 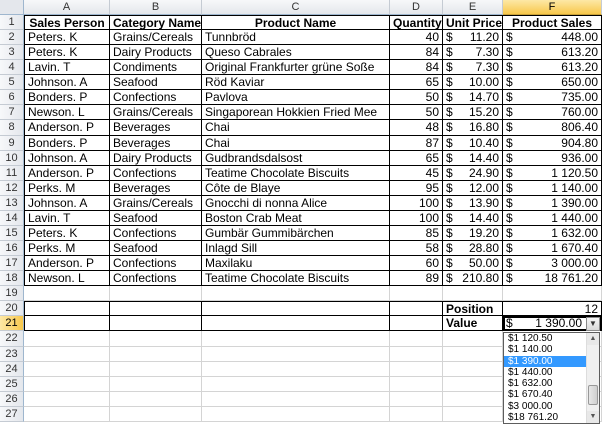 I want to click on row-header-14: 14, so click(x=12, y=218).